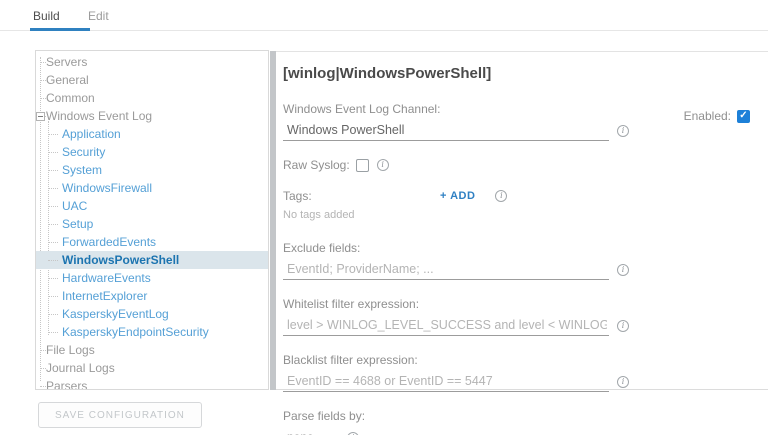 The image size is (768, 435). What do you see at coordinates (324, 416) in the screenshot?
I see `parse-fields-label: Parse fields by:` at bounding box center [324, 416].